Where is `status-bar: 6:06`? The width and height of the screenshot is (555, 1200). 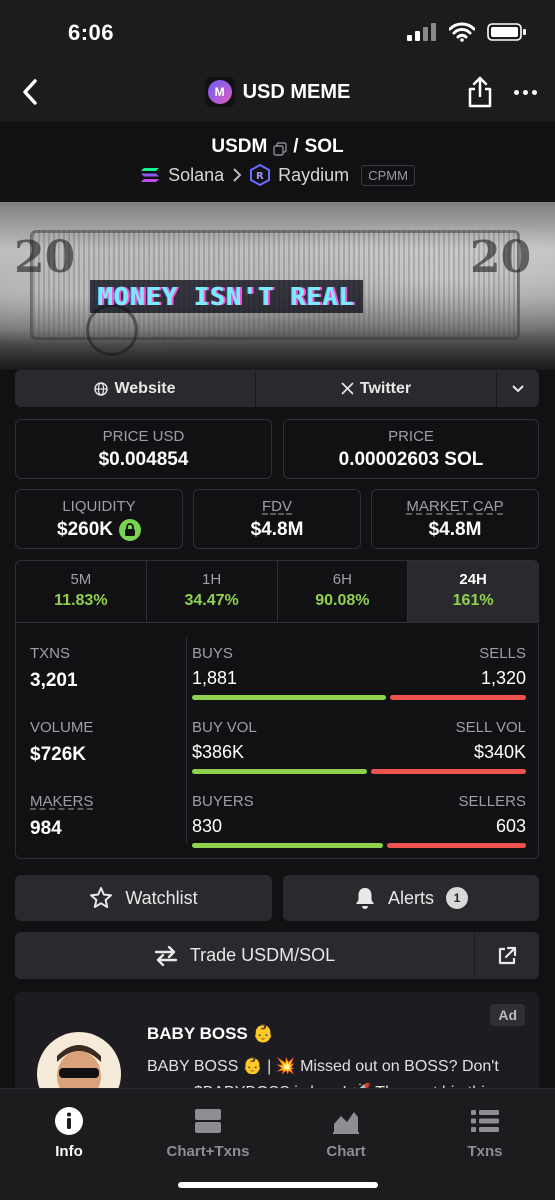 status-bar: 6:06 is located at coordinates (277, 32).